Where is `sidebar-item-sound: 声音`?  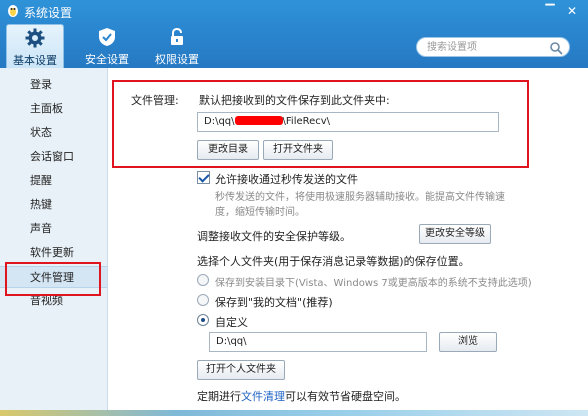 sidebar-item-sound: 声音 is located at coordinates (53, 229).